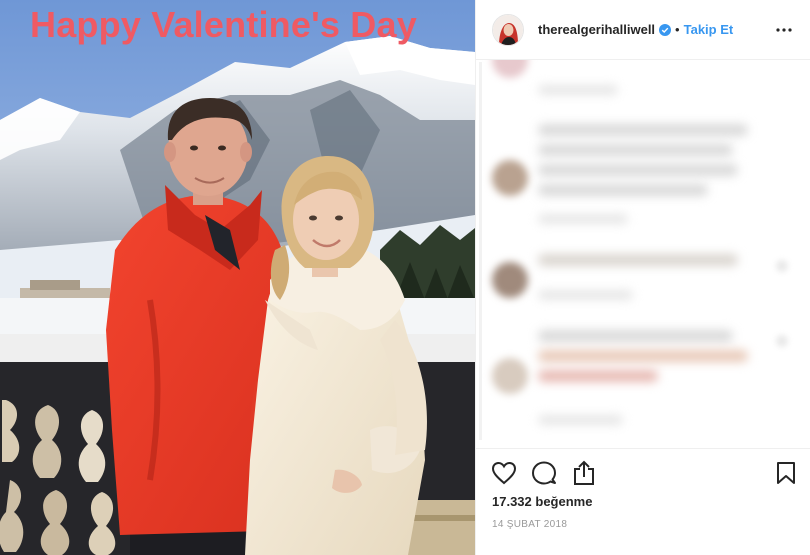 The width and height of the screenshot is (810, 555). I want to click on comment-bubble-icon, so click(544, 473).